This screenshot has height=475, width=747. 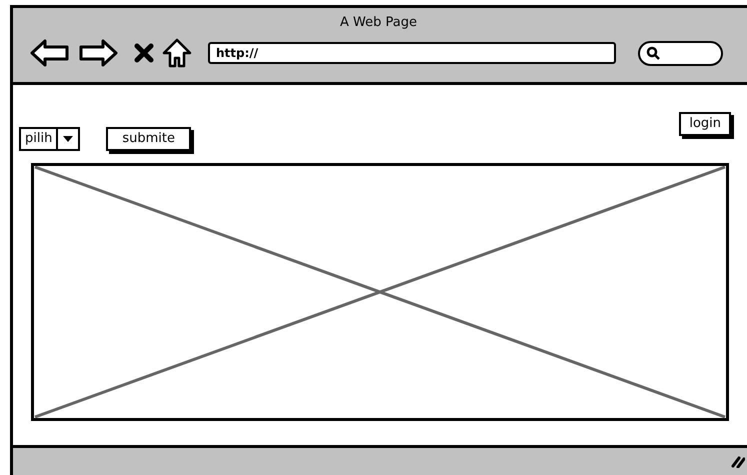 I want to click on address-field: http://, so click(x=412, y=53).